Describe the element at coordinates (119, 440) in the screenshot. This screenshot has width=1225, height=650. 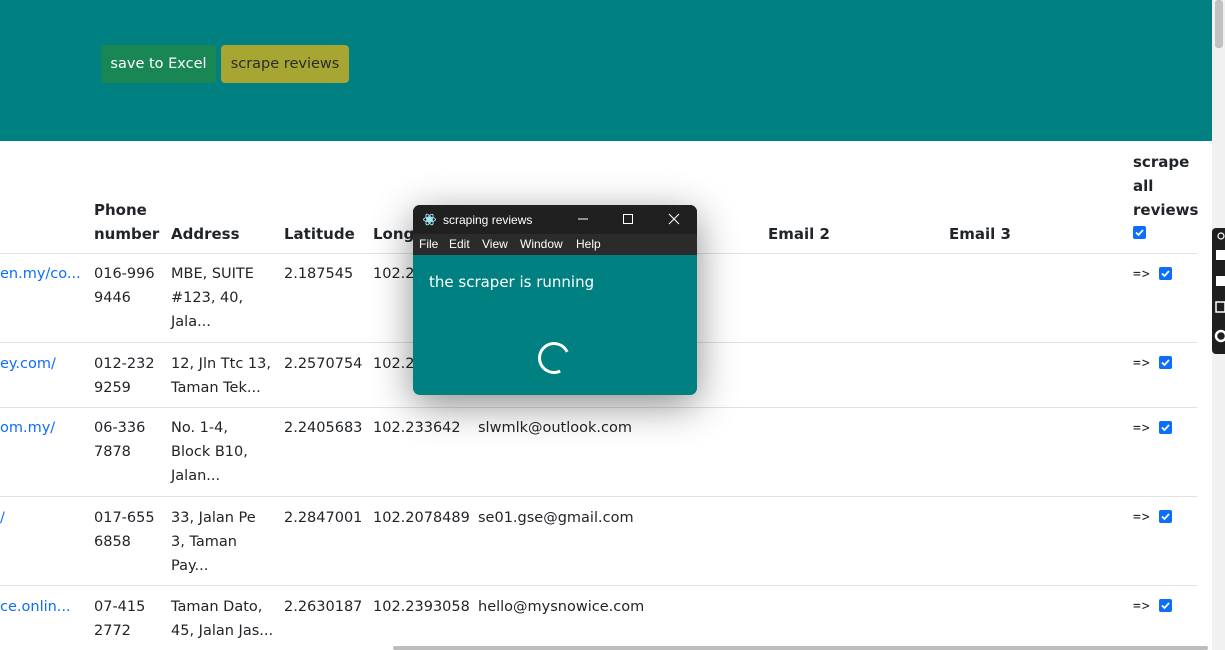
I see `phone-cell: 06-336 7878` at that location.